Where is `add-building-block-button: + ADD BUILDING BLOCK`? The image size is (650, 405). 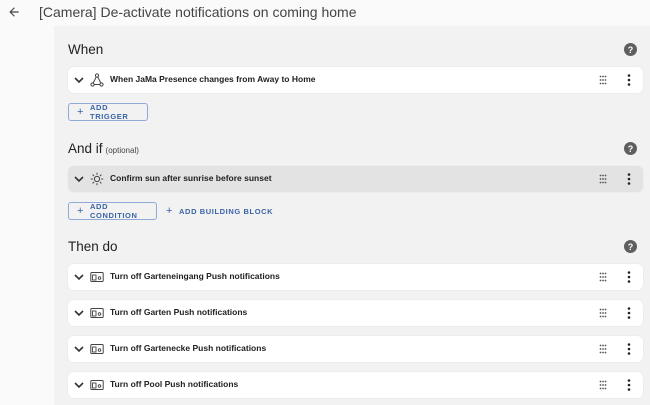 add-building-block-button: + ADD BUILDING BLOCK is located at coordinates (219, 211).